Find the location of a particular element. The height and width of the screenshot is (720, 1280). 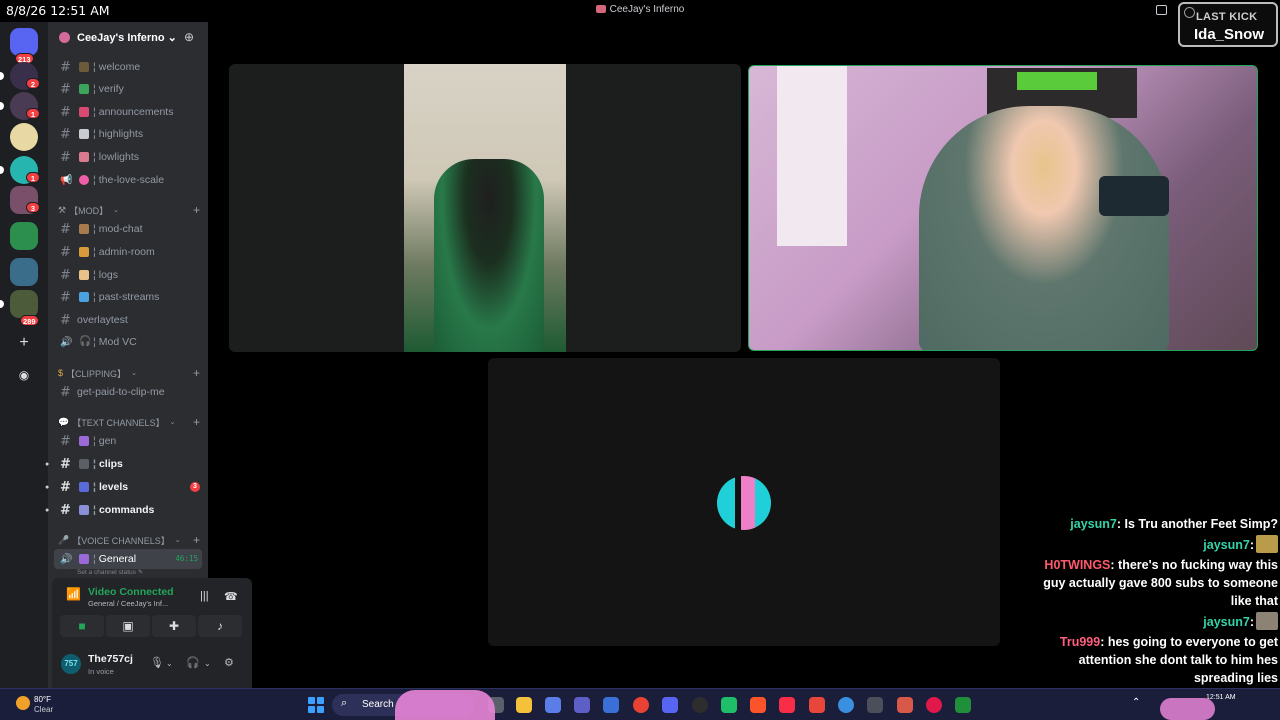

weather-icon is located at coordinates (23, 703).